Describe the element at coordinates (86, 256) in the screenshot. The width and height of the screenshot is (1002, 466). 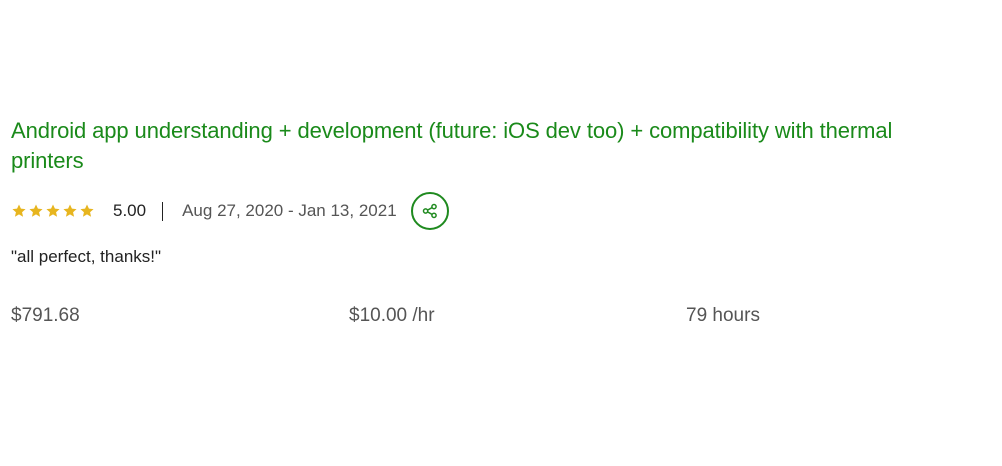
I see `client-feedback: "all perfect, thanks!"` at that location.